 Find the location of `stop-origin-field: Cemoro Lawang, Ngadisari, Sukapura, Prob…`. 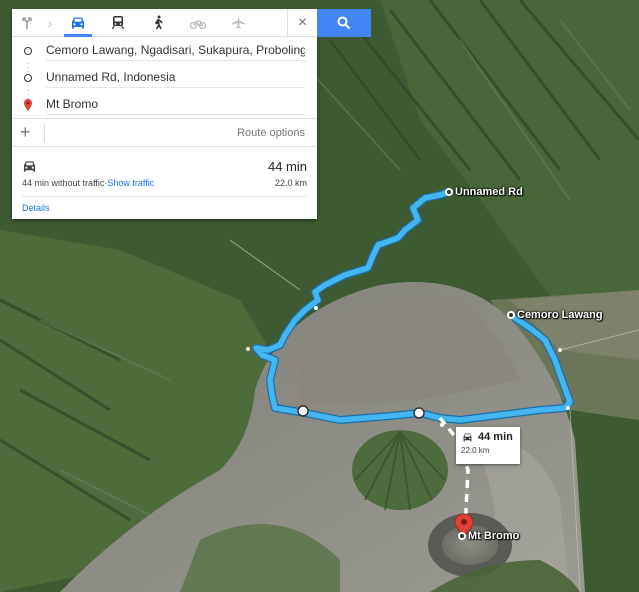

stop-origin-field: Cemoro Lawang, Ngadisari, Sukapura, Prob… is located at coordinates (175, 52).